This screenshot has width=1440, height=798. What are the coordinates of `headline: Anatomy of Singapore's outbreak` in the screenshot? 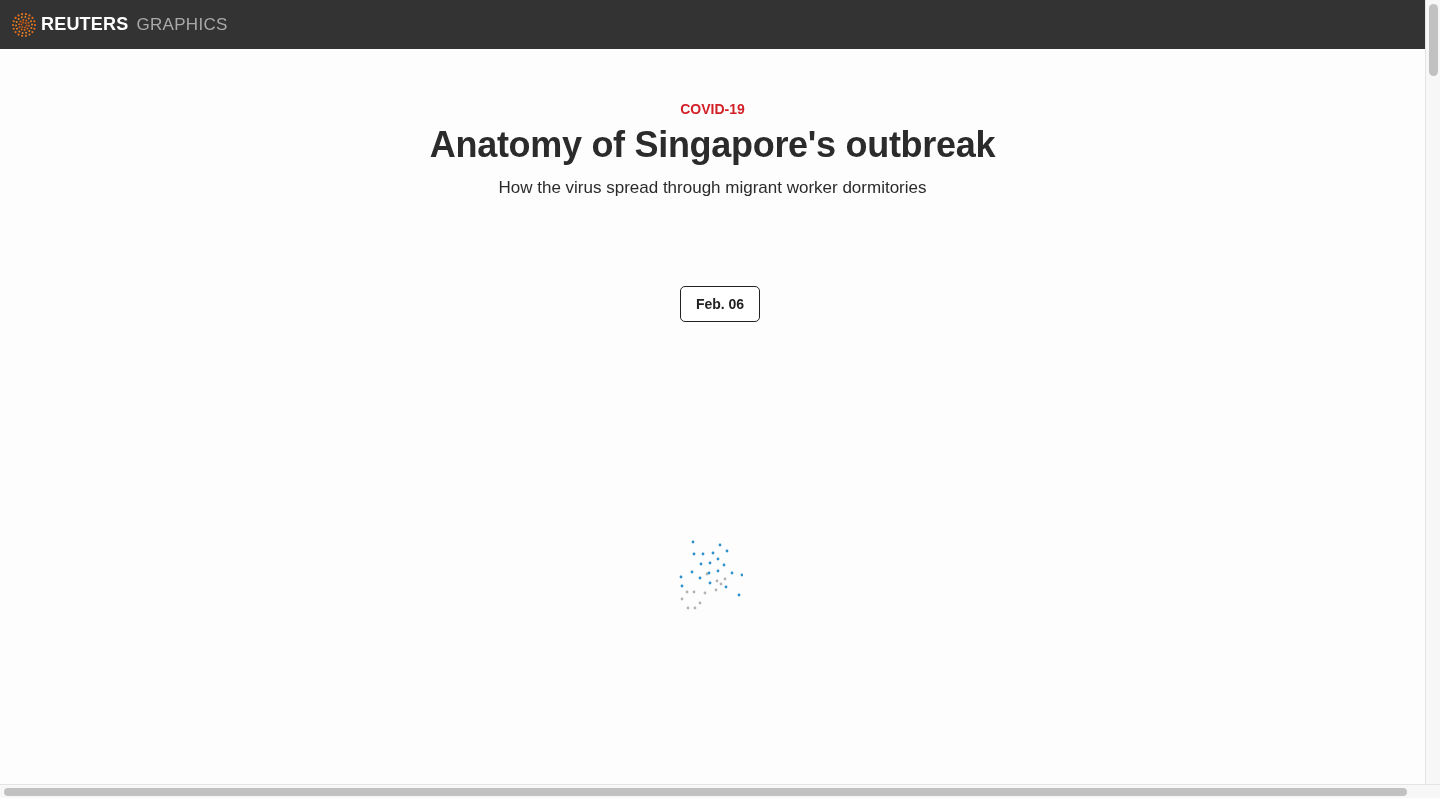 It's located at (712, 144).